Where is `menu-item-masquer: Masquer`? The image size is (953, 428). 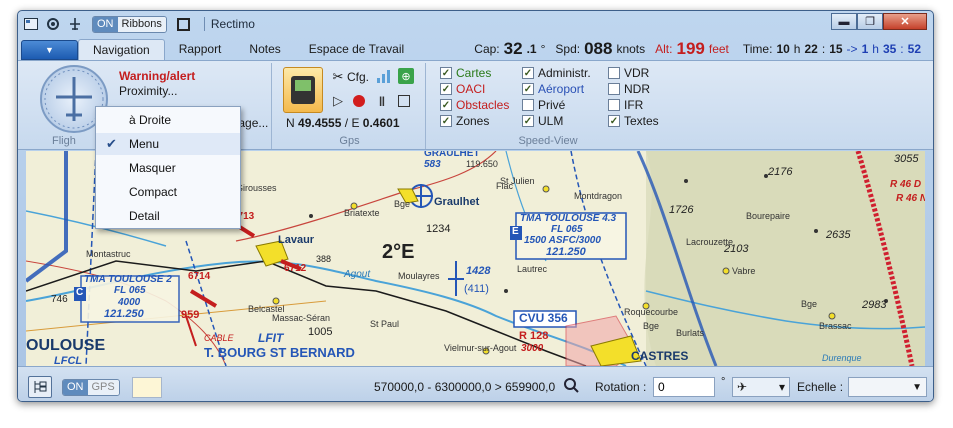
menu-item-masquer: Masquer is located at coordinates (168, 168).